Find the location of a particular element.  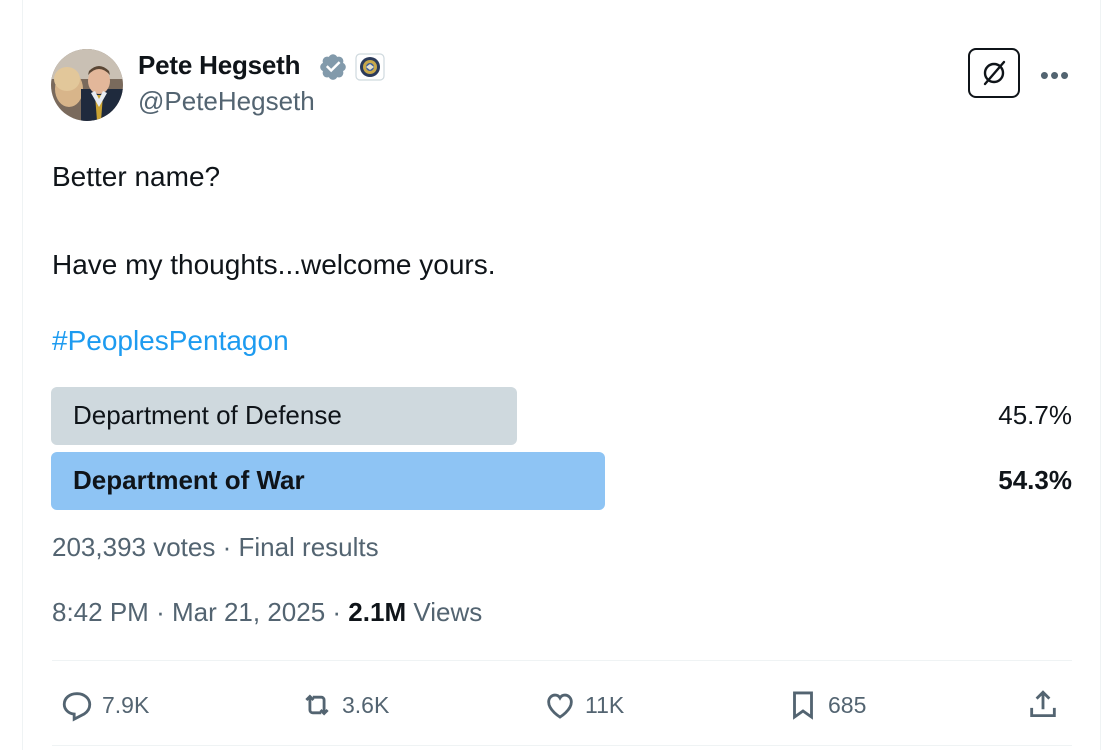

poll-option-percent-defense: 45.7% is located at coordinates (1035, 415).